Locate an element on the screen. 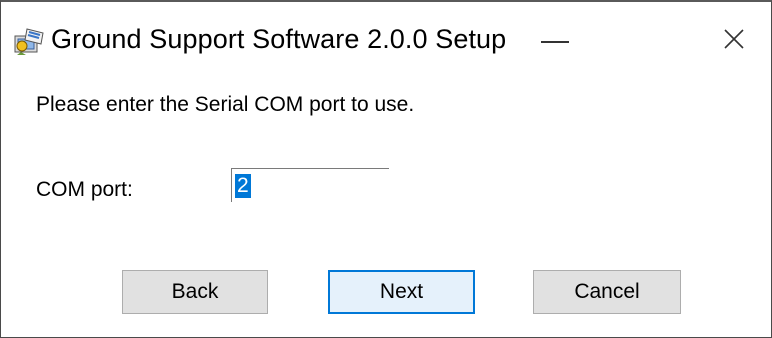 This screenshot has height=338, width=772. com-port-input: 2 is located at coordinates (310, 185).